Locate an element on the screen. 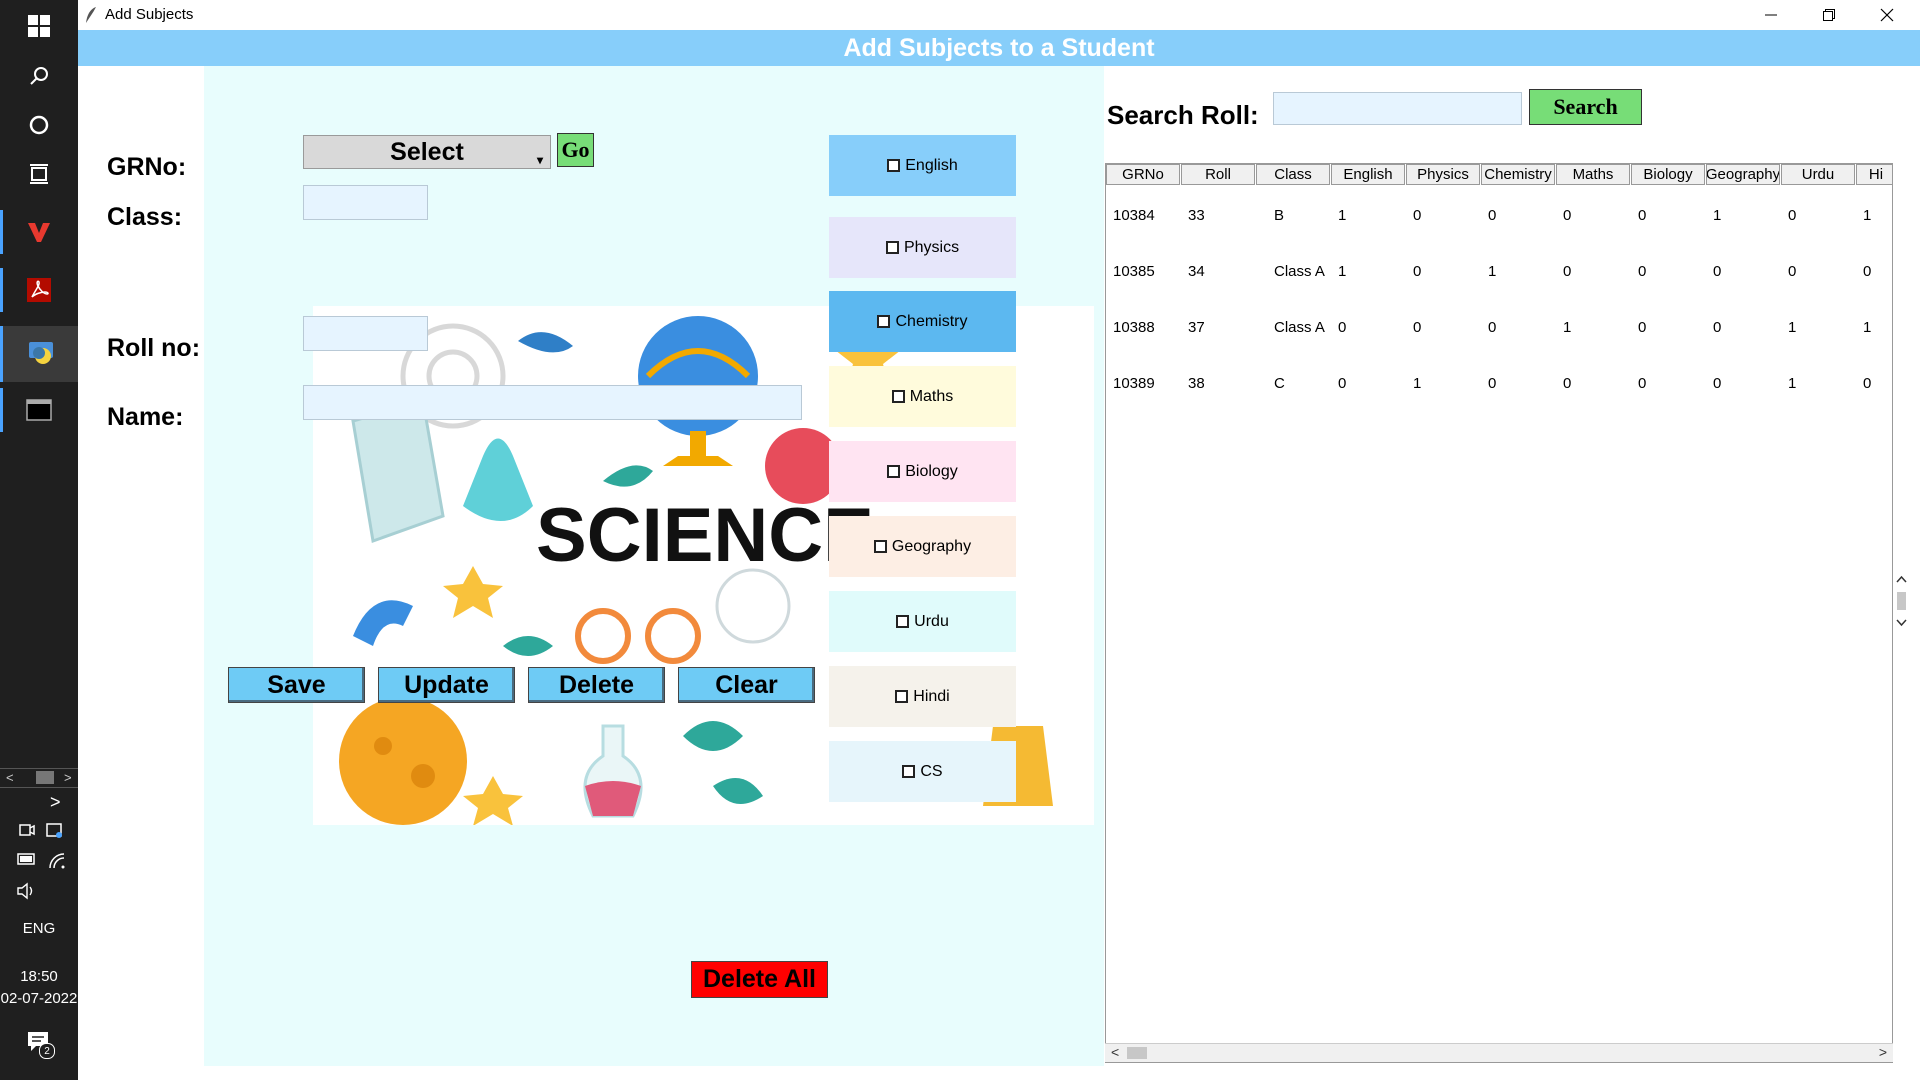  subject-checkbox-maths: Maths is located at coordinates (922, 396).